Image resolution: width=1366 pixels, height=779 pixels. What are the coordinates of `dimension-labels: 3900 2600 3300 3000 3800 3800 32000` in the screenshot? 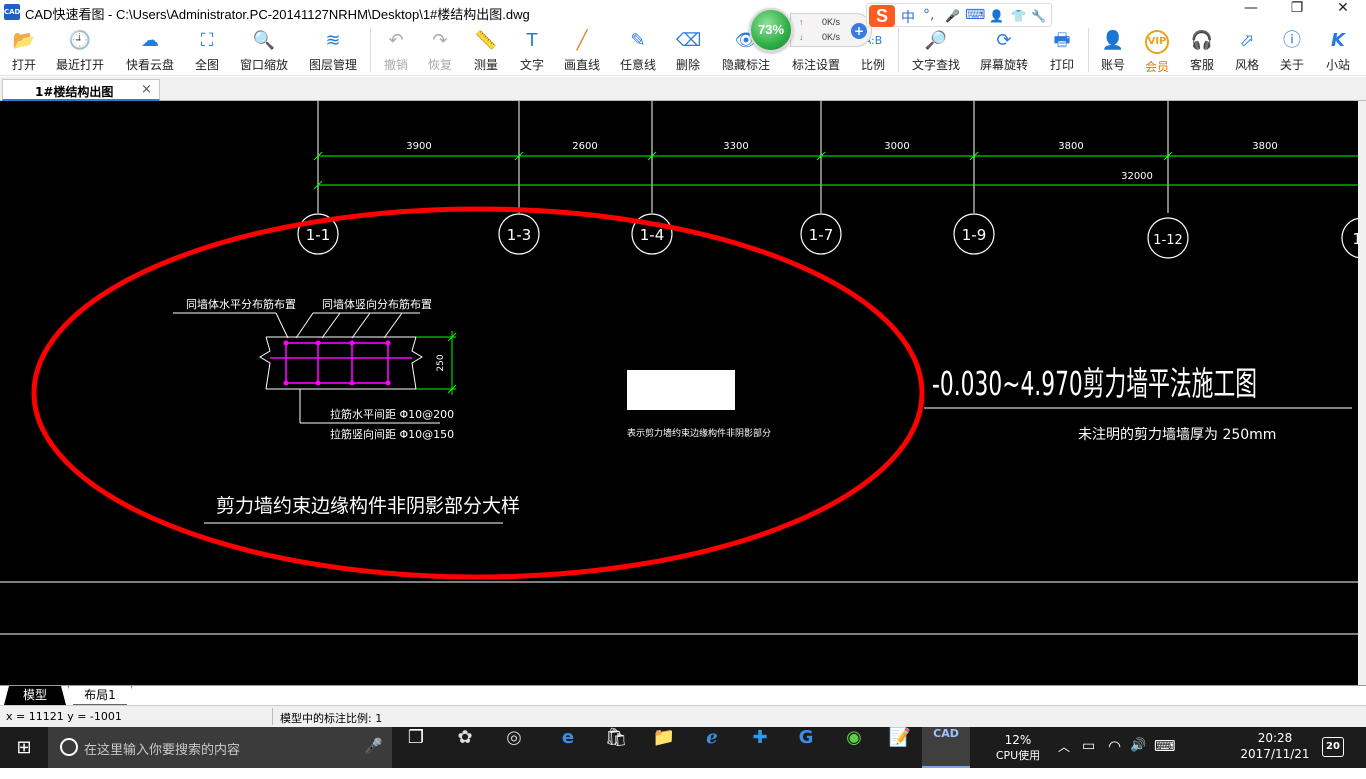 It's located at (841, 161).